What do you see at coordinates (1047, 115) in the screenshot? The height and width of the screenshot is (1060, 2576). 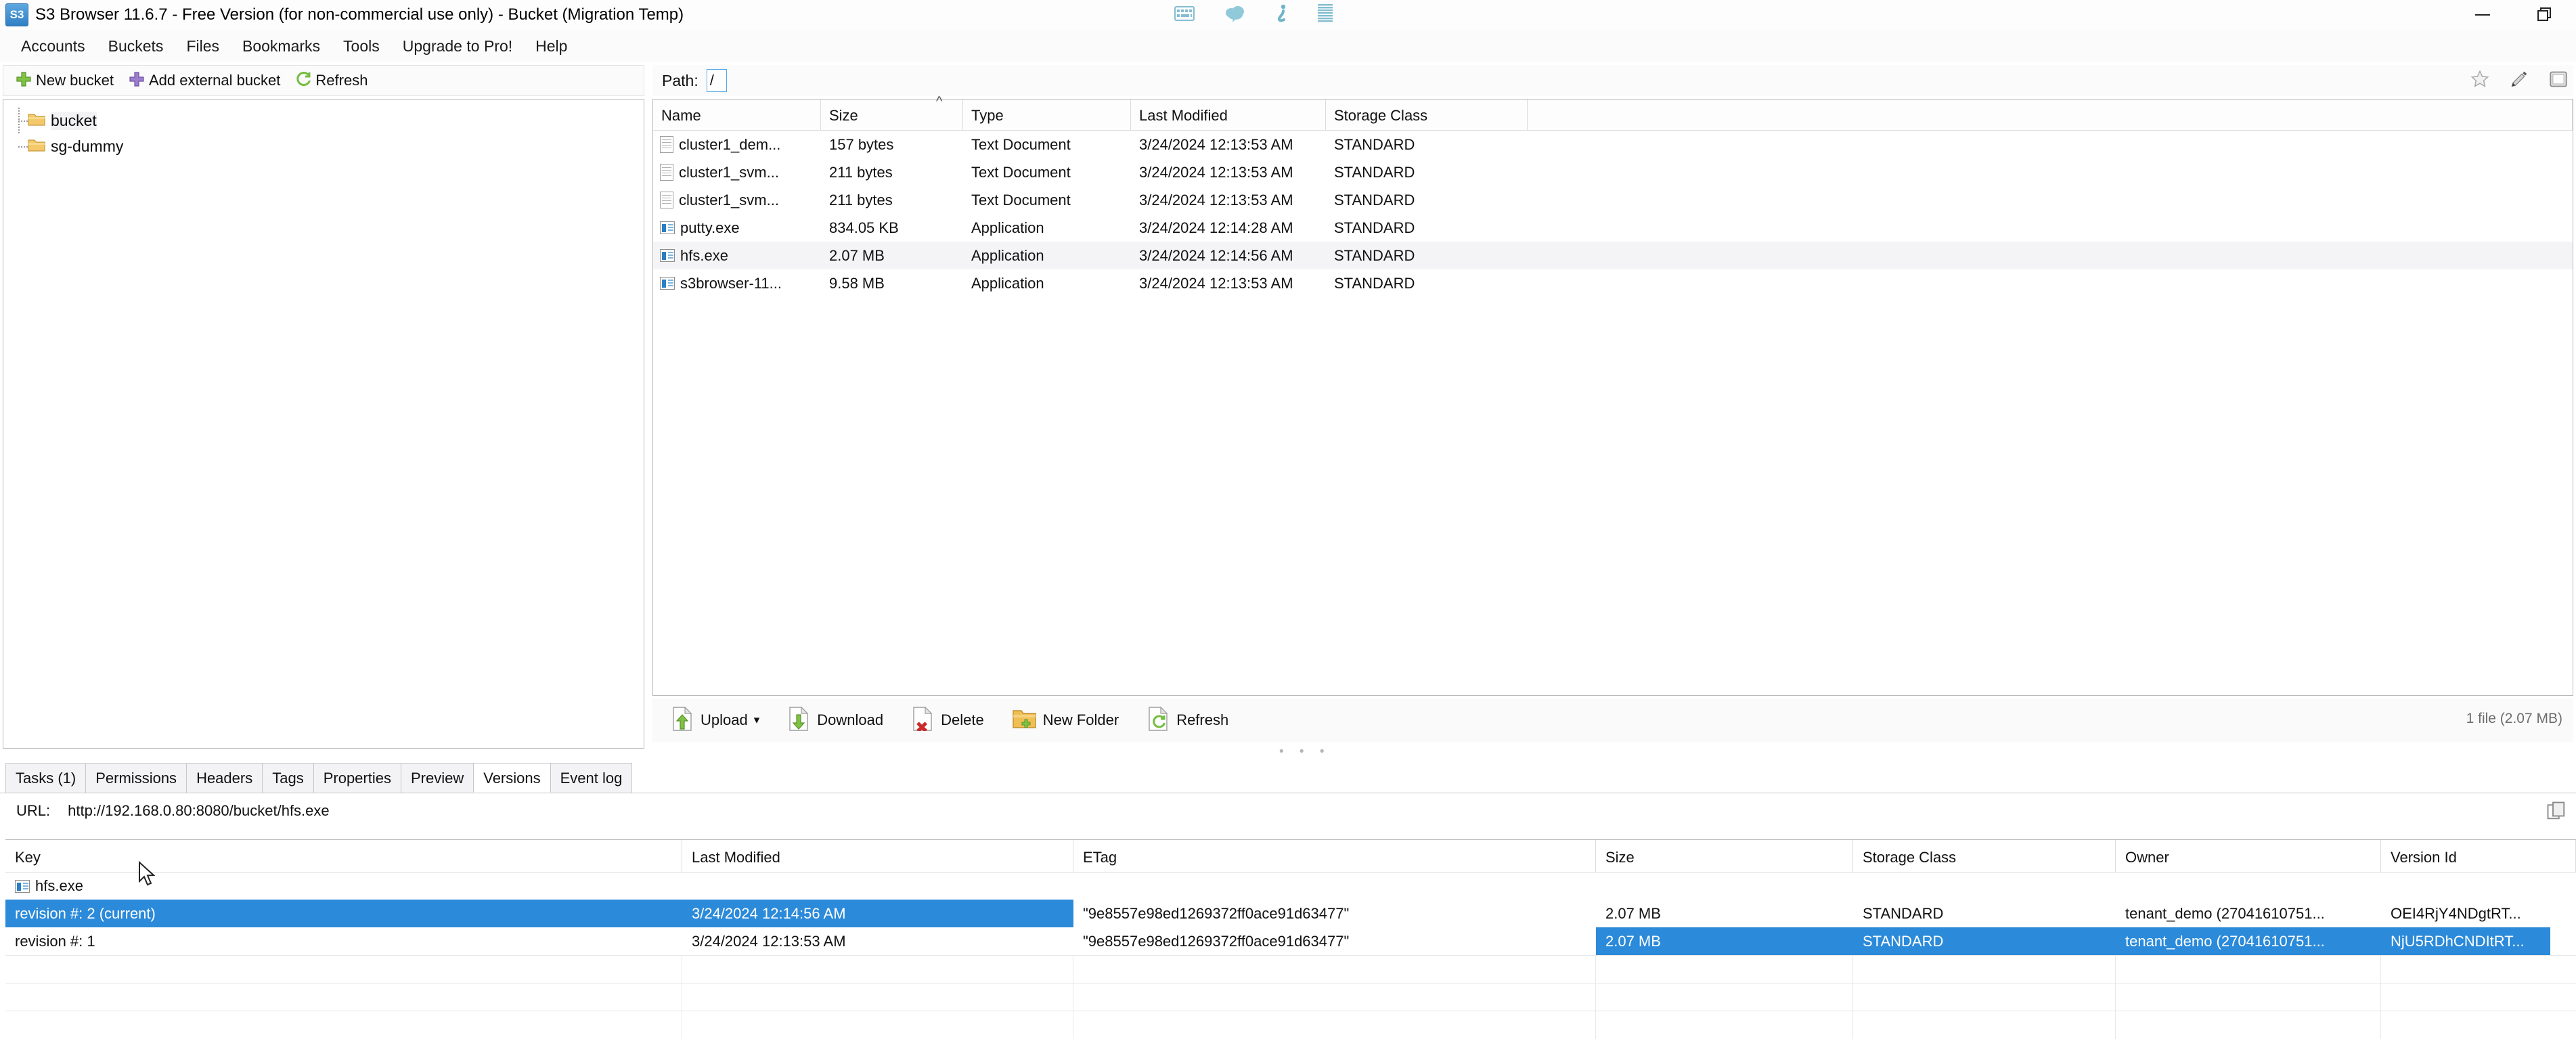 I see `column-header-type: Type` at bounding box center [1047, 115].